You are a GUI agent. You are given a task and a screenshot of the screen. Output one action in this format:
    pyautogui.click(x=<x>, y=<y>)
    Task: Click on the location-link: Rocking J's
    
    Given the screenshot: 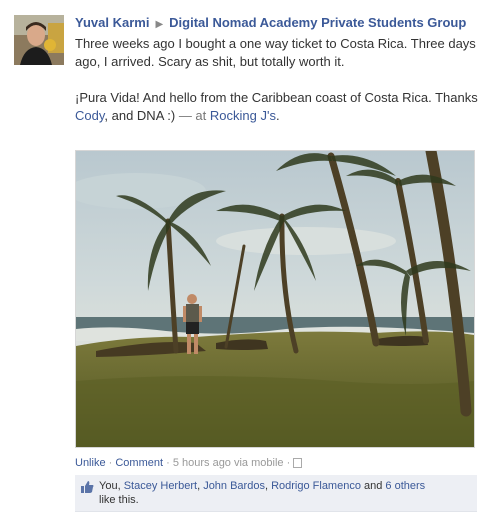 What is the action you would take?
    pyautogui.click(x=243, y=115)
    